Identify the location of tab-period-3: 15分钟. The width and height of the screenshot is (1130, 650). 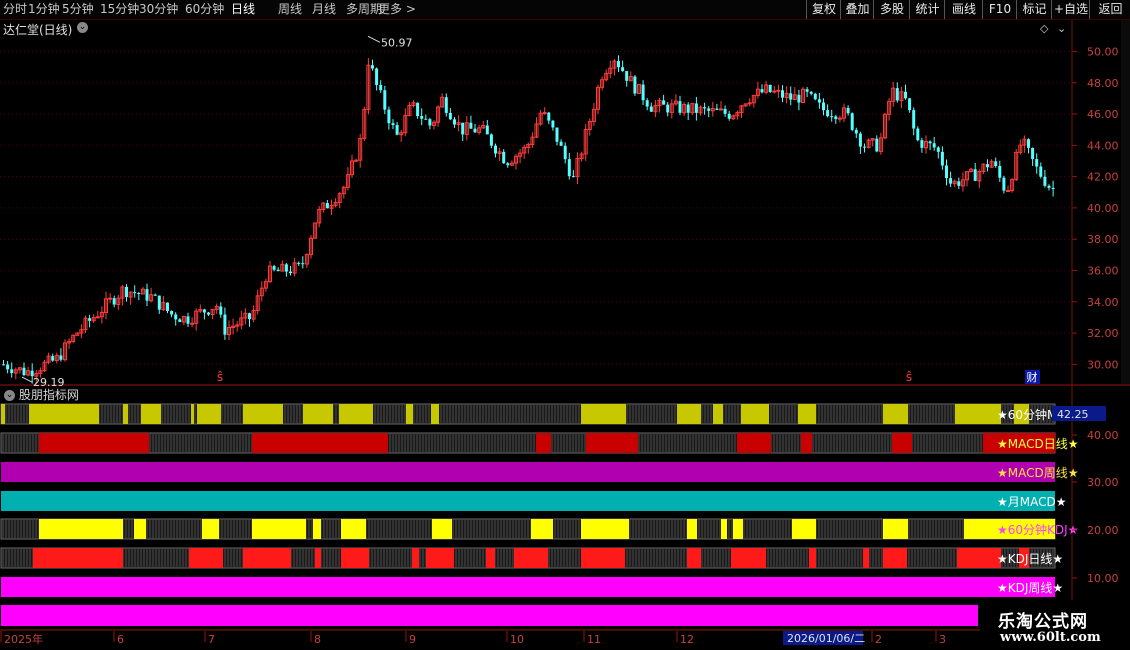
(119, 9).